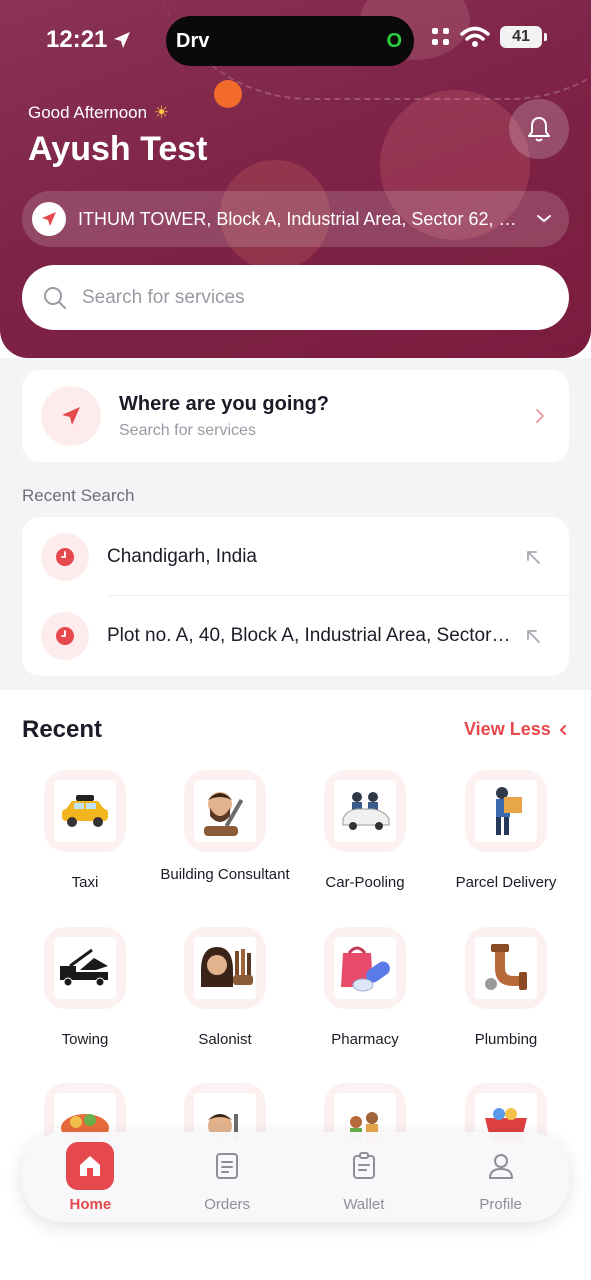 The image size is (591, 1280). Describe the element at coordinates (506, 968) in the screenshot. I see `plumbing-icon` at that location.